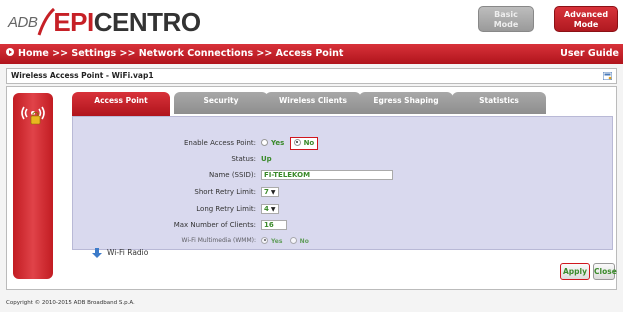 The image size is (623, 312). I want to click on short-retry-label: Short Retry Limit:, so click(225, 192).